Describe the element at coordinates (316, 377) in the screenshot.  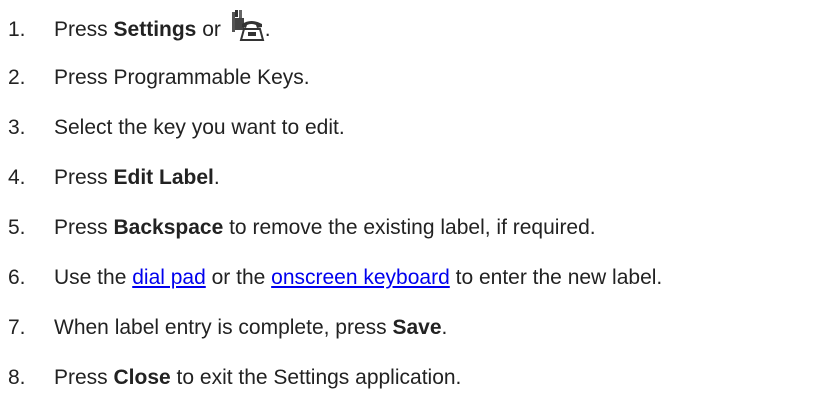
I see `step-text: to exit the Settings application.` at that location.